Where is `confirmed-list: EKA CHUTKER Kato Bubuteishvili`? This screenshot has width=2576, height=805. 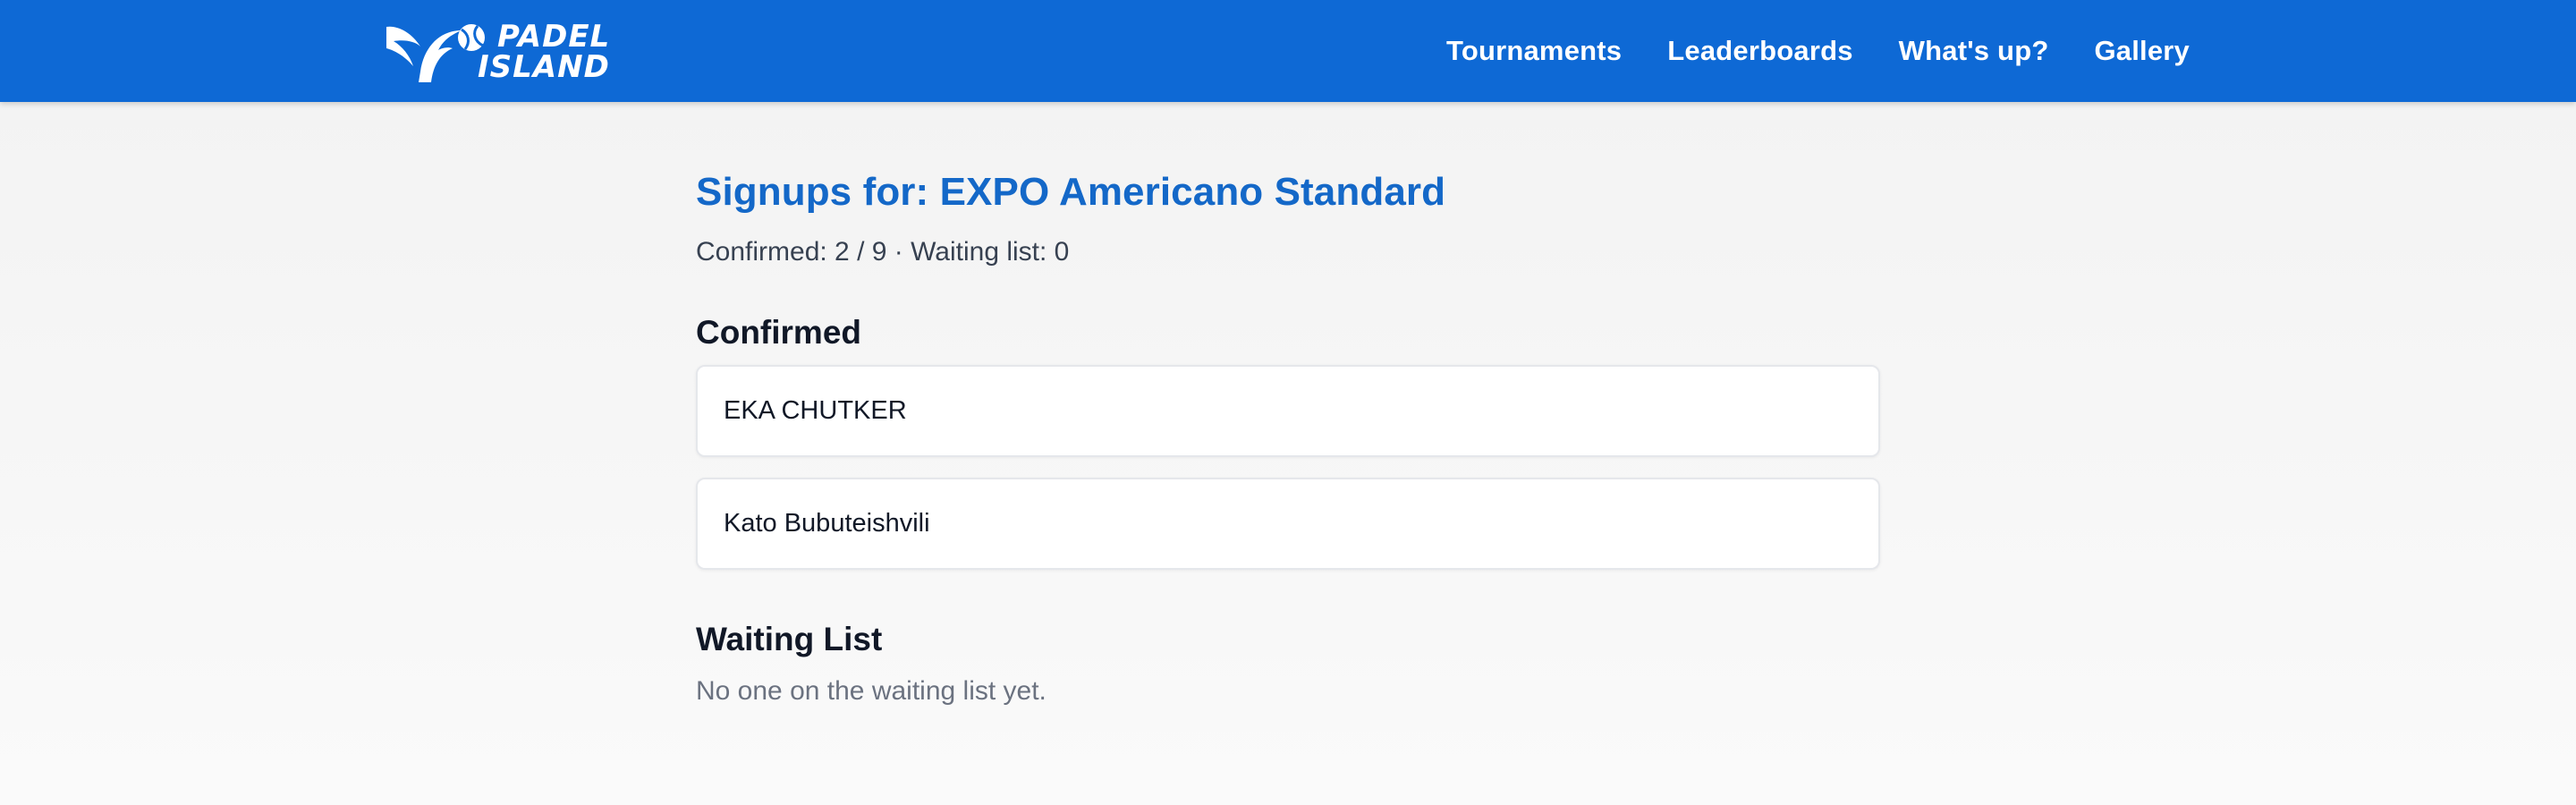
confirmed-list: EKA CHUTKER Kato Bubuteishvili is located at coordinates (1288, 467).